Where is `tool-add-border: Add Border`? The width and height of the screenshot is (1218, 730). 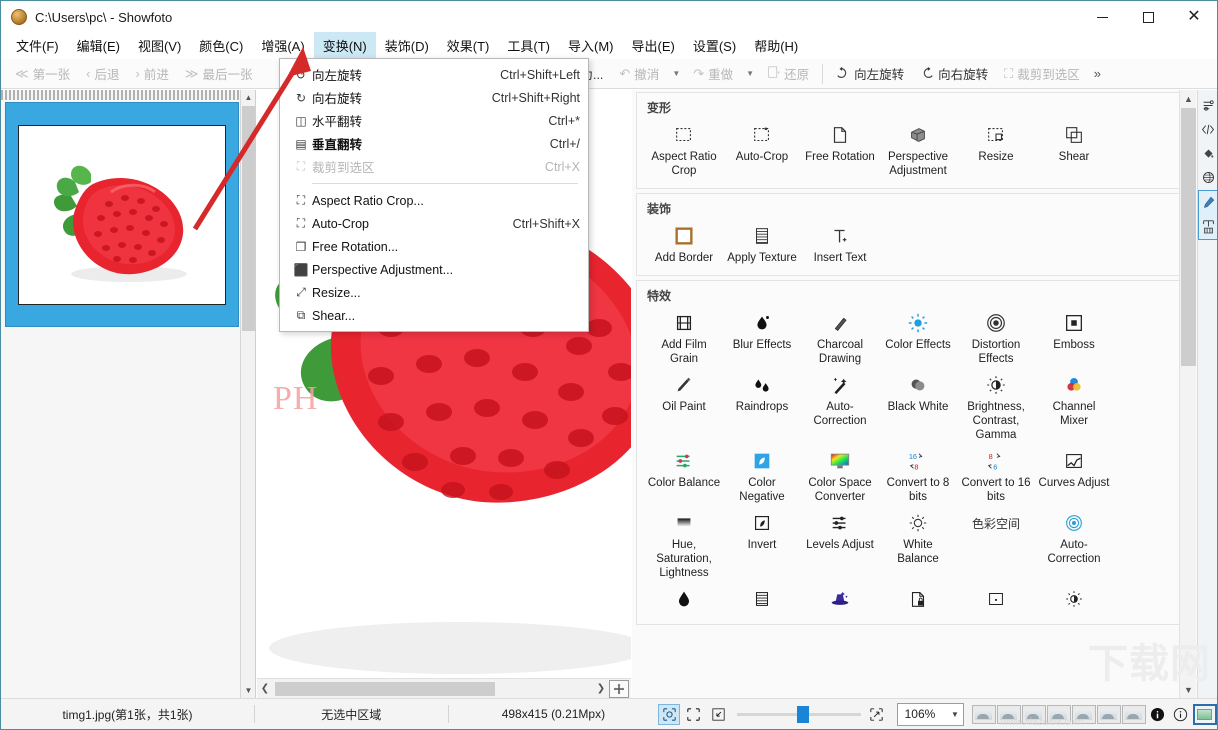
tool-add-border: Add Border is located at coordinates (684, 245).